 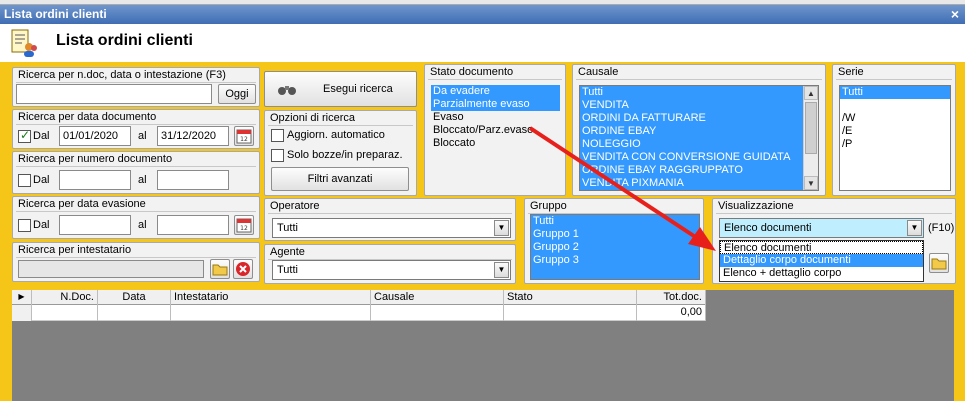 I want to click on search-due-panel: Ricerca per data evasione Dal al 12, so click(x=136, y=217).